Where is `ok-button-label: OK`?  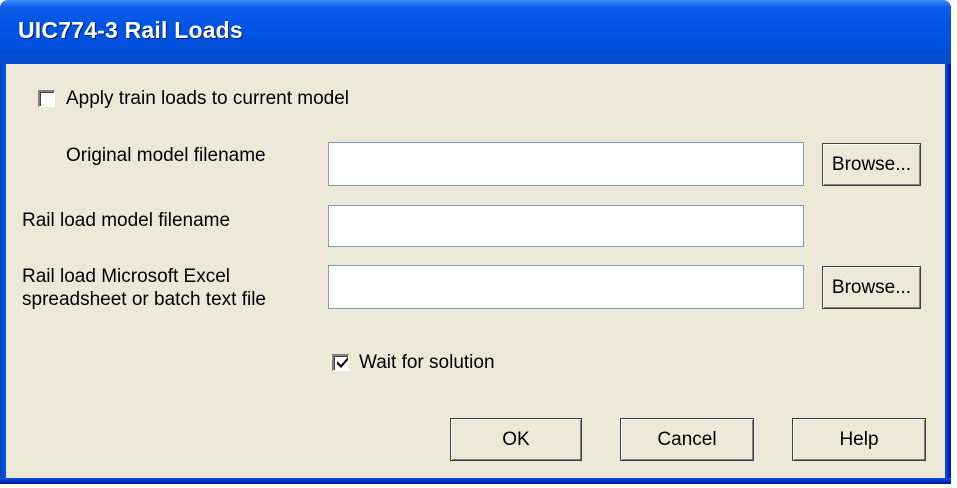 ok-button-label: OK is located at coordinates (516, 439).